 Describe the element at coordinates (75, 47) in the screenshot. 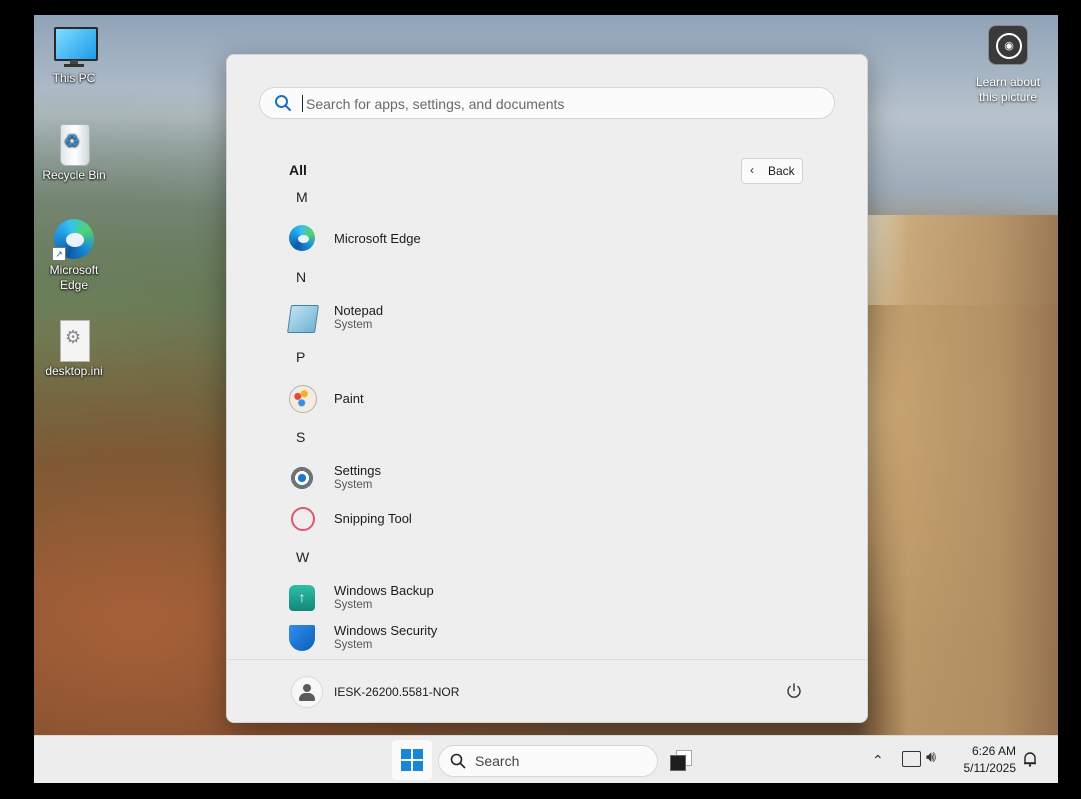

I see `computer-icon` at that location.